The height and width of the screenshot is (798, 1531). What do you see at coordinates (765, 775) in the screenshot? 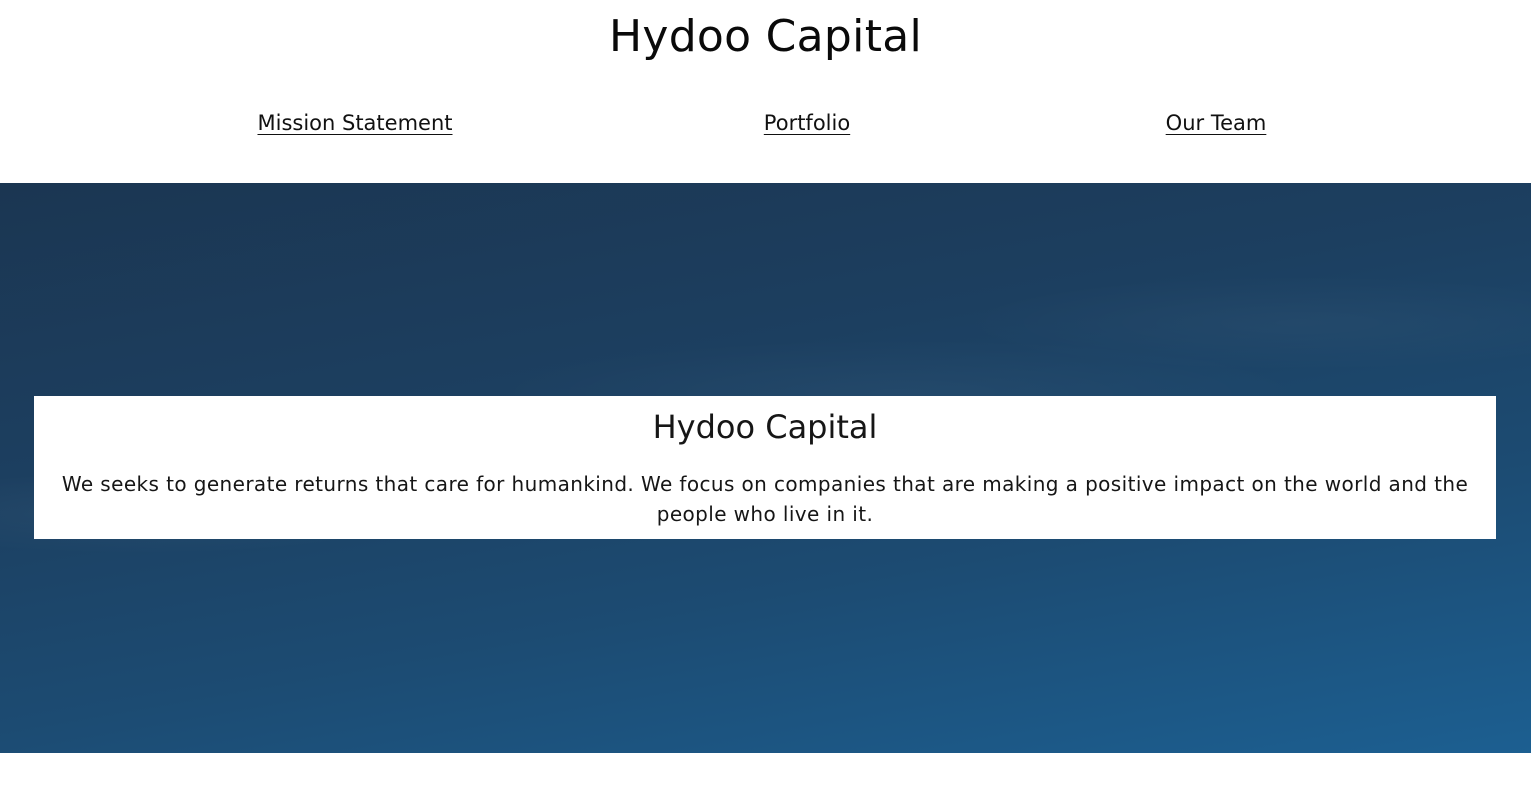
I see `page-footer-area` at bounding box center [765, 775].